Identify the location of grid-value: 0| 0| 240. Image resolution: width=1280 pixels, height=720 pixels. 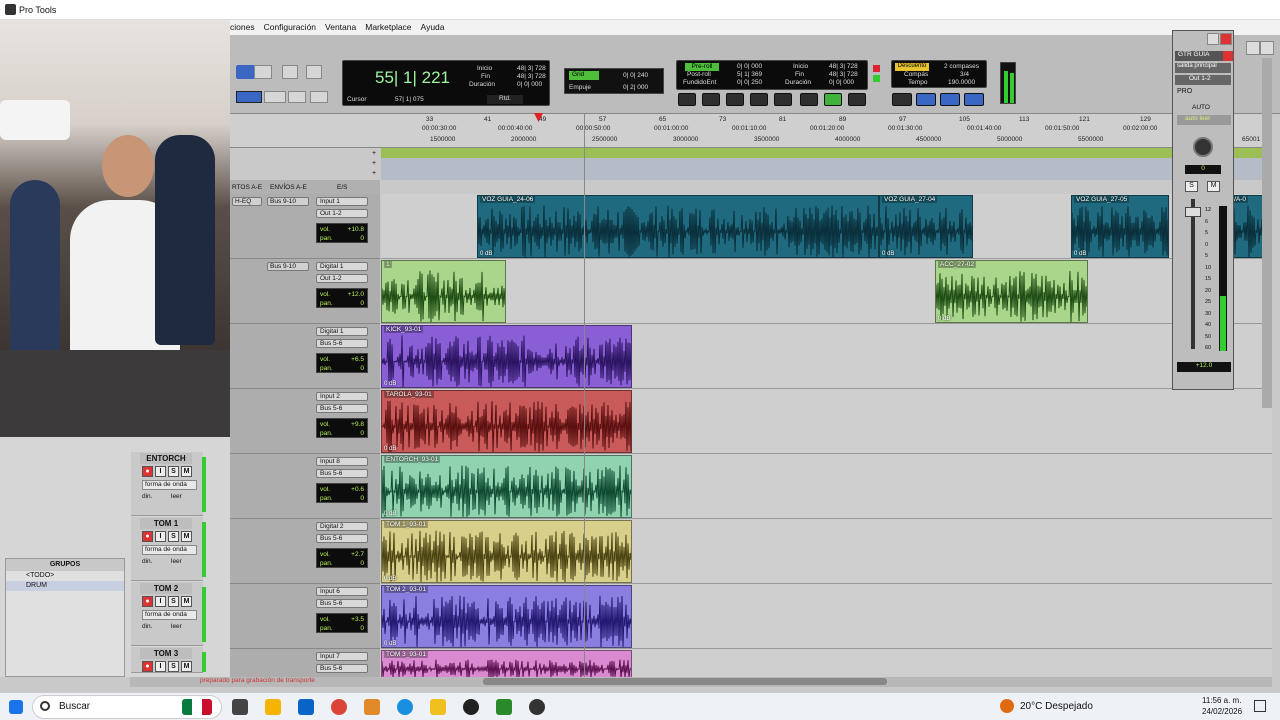
(635, 75).